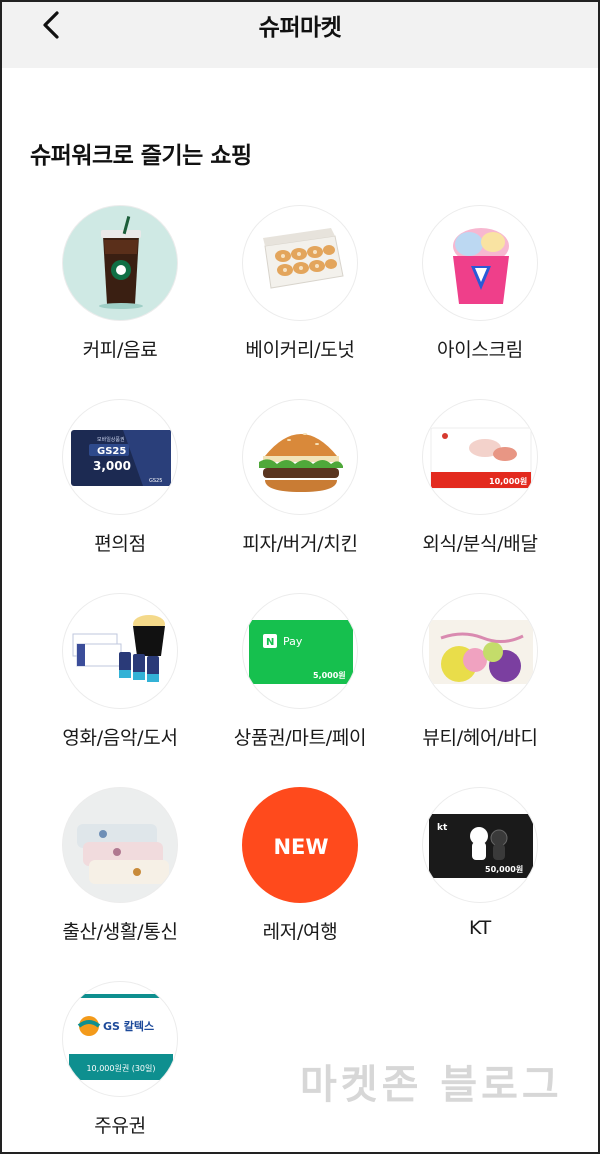 The width and height of the screenshot is (600, 1154). What do you see at coordinates (480, 350) in the screenshot?
I see `category-label: 아이스크림` at bounding box center [480, 350].